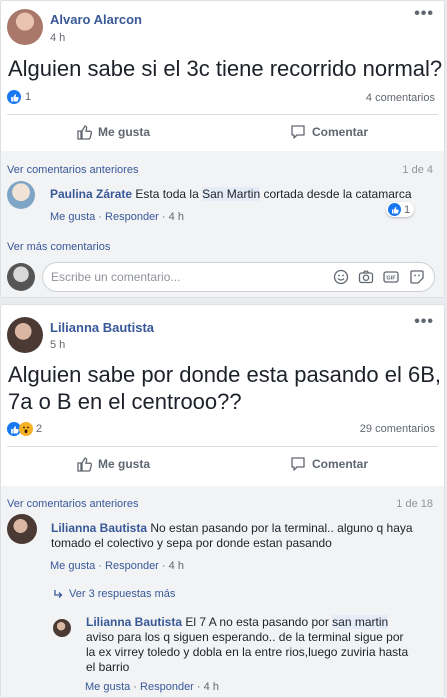 The width and height of the screenshot is (447, 698). What do you see at coordinates (414, 504) in the screenshot?
I see `comments-counter: 1 de 18` at bounding box center [414, 504].